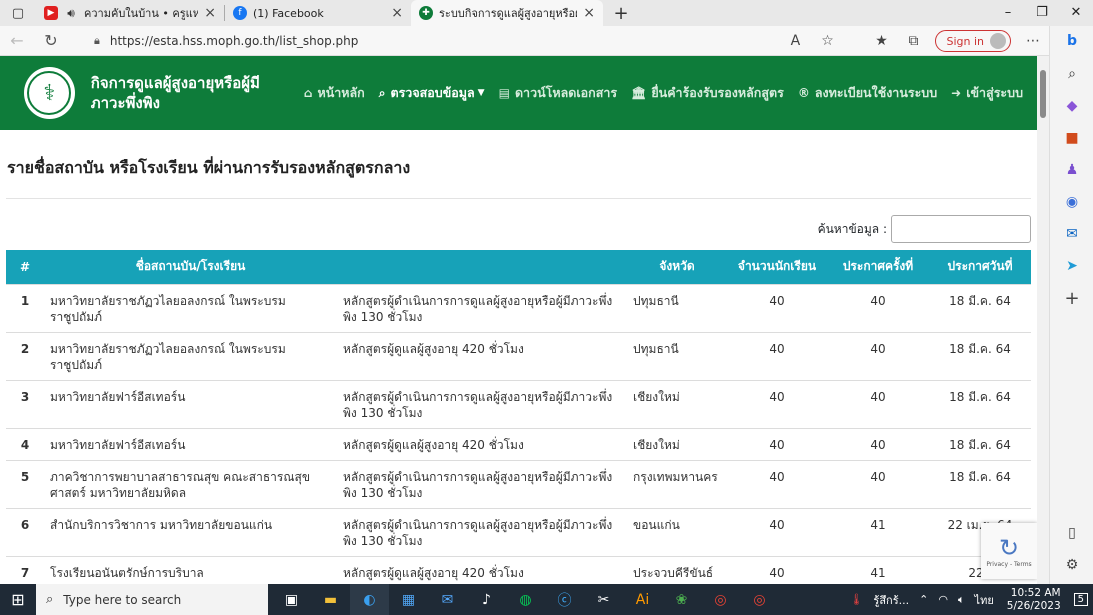 This screenshot has height=615, width=1093. Describe the element at coordinates (1080, 599) in the screenshot. I see `notification-count: 5` at that location.